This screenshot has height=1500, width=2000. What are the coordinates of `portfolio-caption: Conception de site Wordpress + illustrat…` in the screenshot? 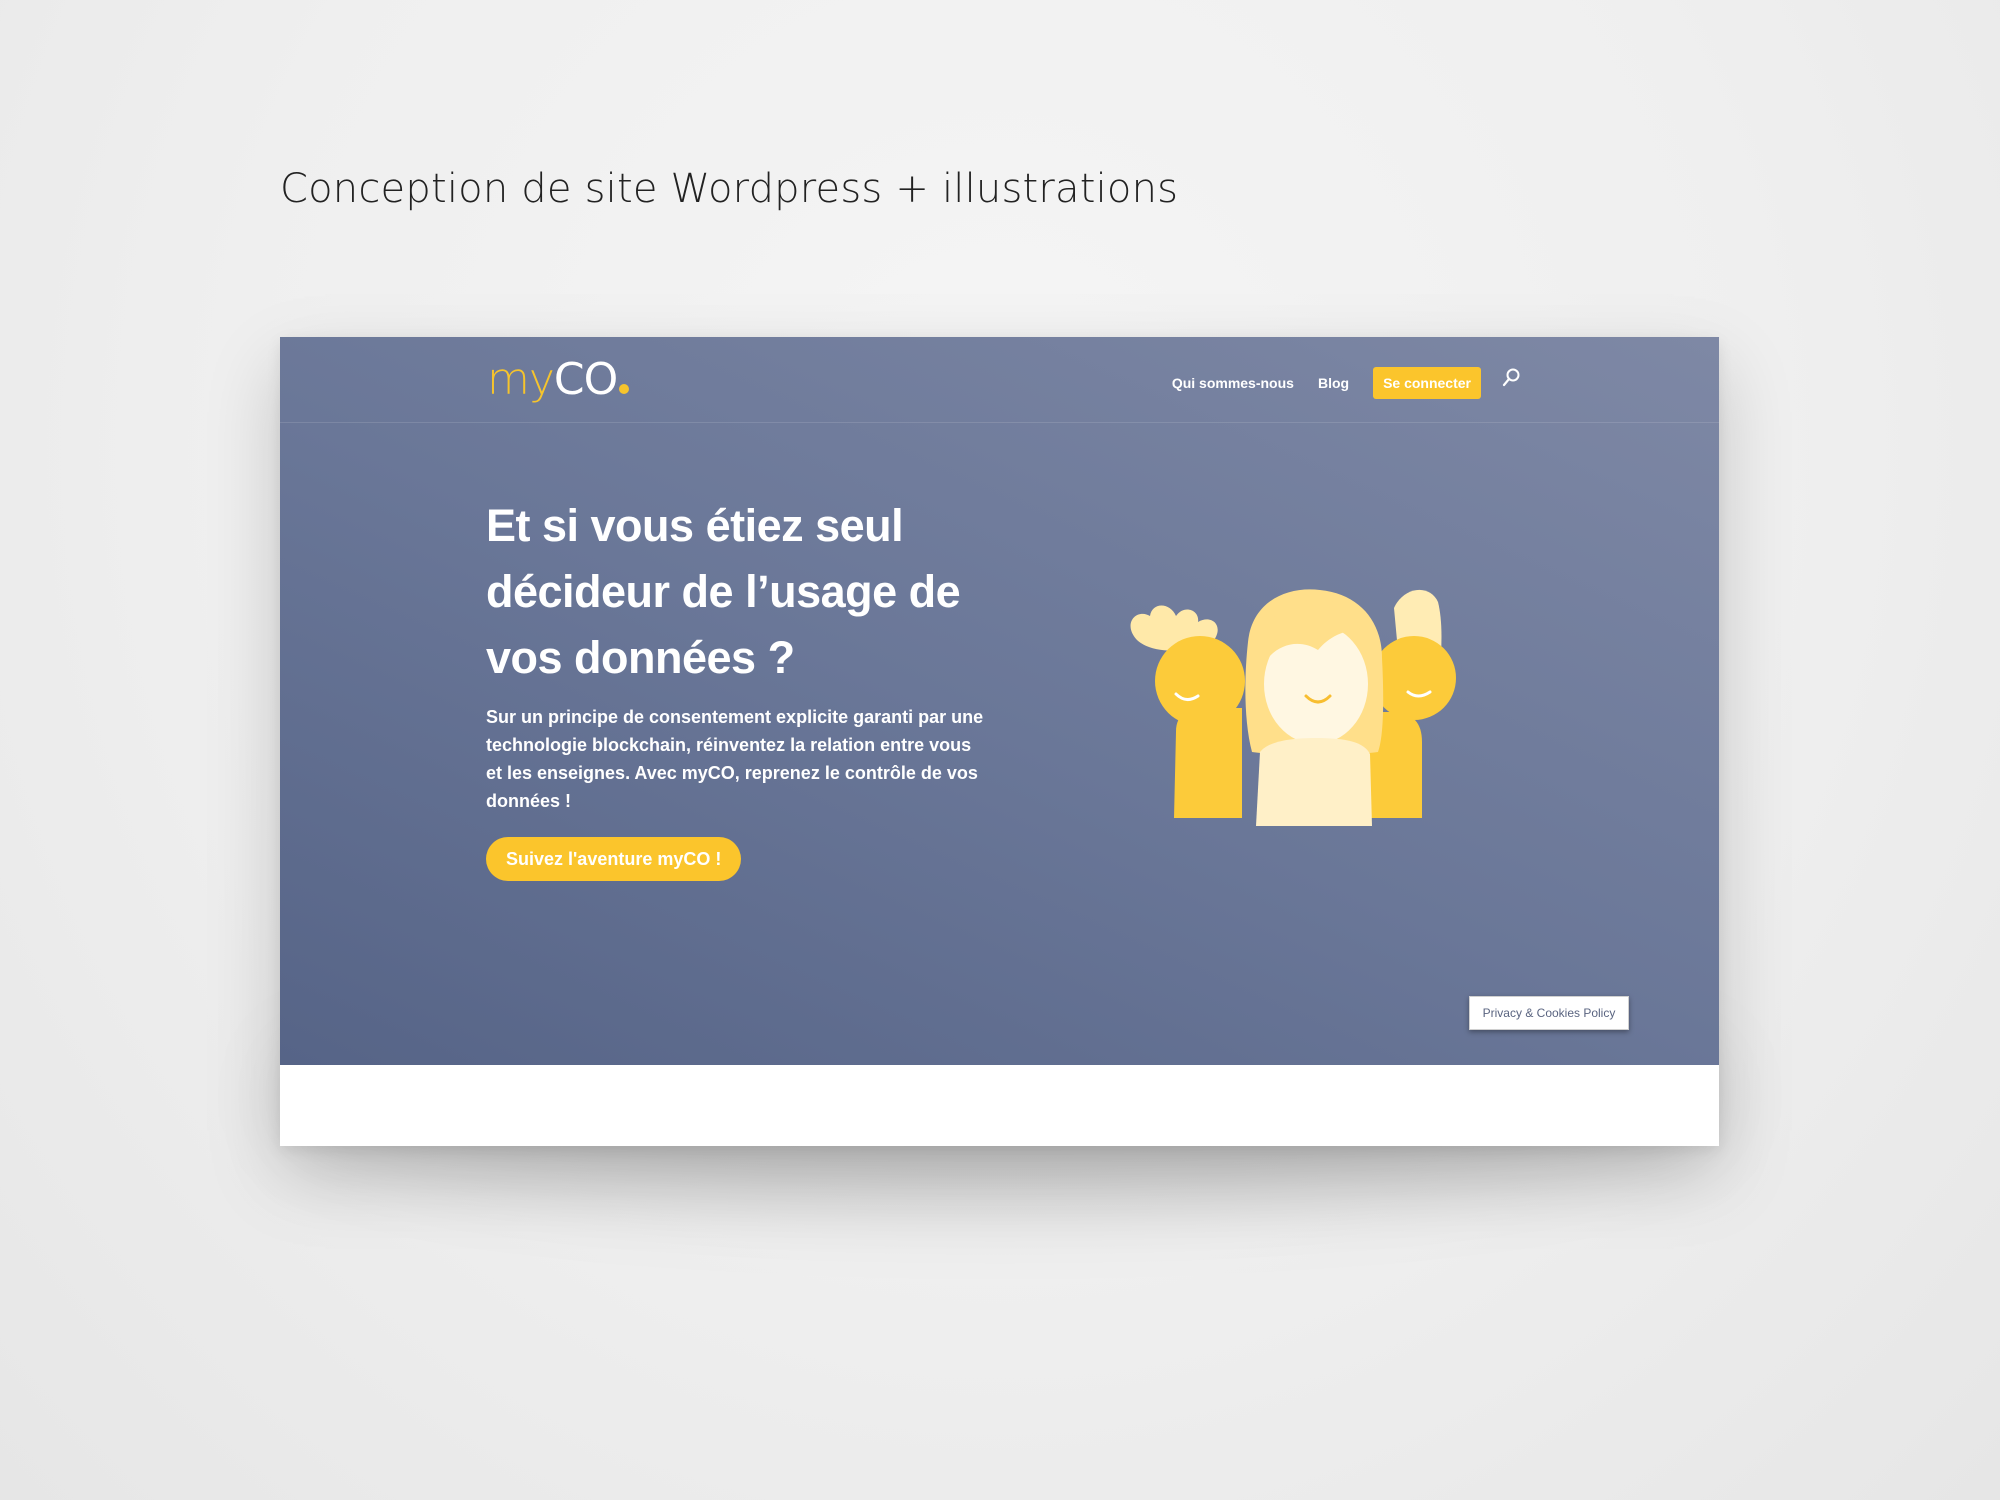 It's located at (729, 189).